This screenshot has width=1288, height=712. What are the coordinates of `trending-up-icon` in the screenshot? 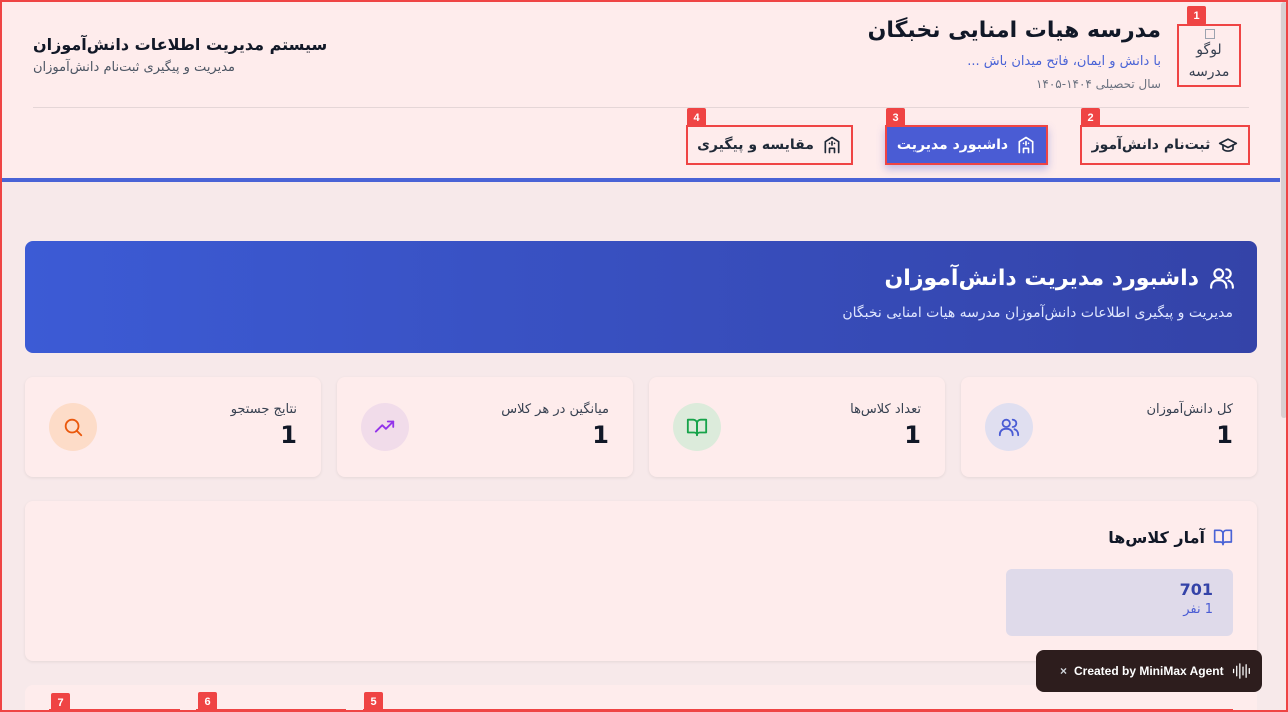 It's located at (384, 426).